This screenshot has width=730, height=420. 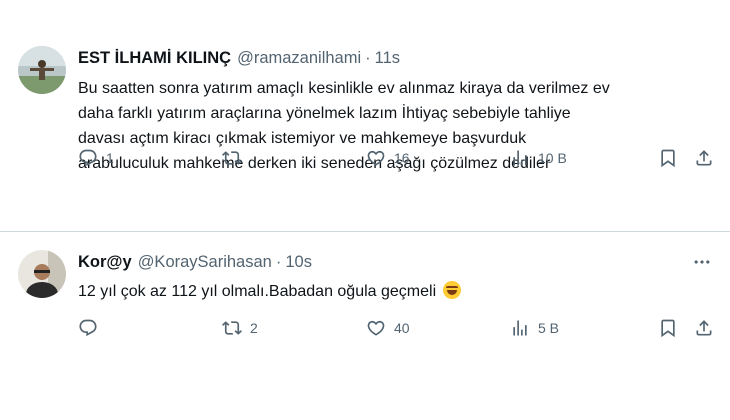 I want to click on reply-button, so click(x=92, y=328).